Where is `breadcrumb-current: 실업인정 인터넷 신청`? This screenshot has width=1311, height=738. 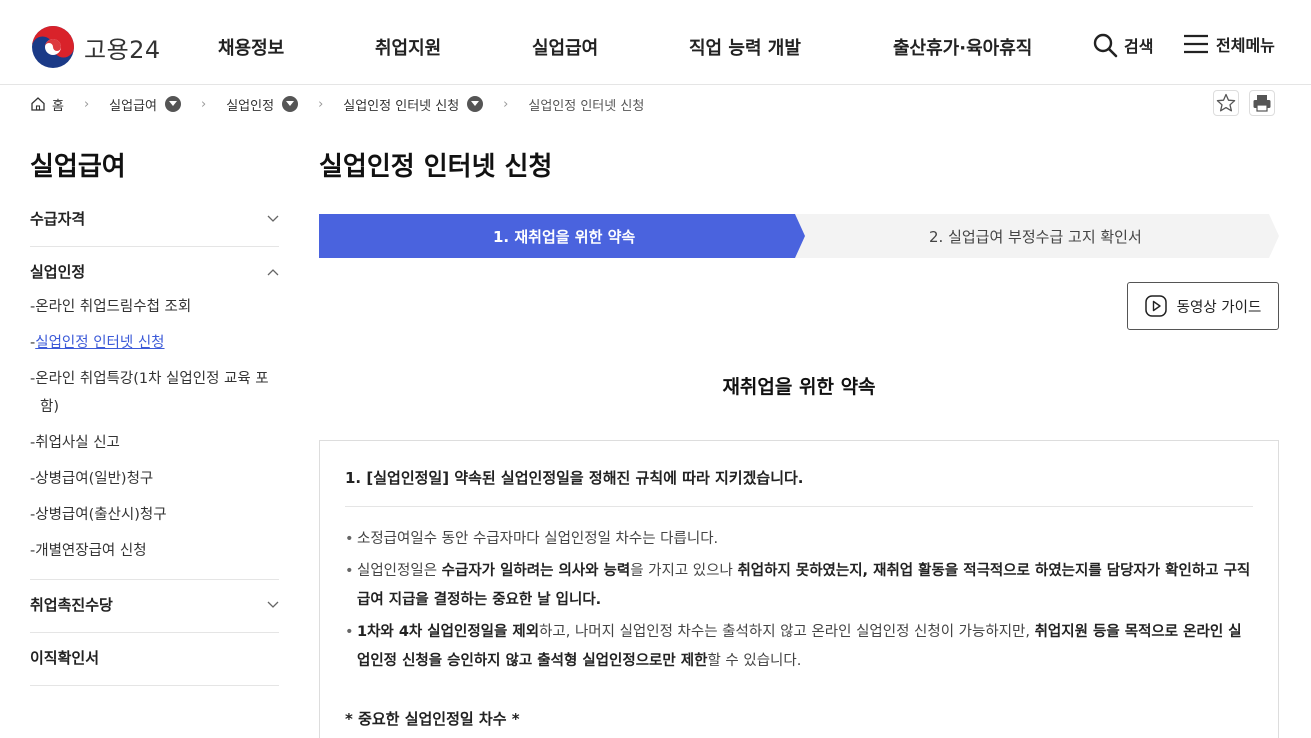 breadcrumb-current: 실업인정 인터넷 신청 is located at coordinates (586, 106).